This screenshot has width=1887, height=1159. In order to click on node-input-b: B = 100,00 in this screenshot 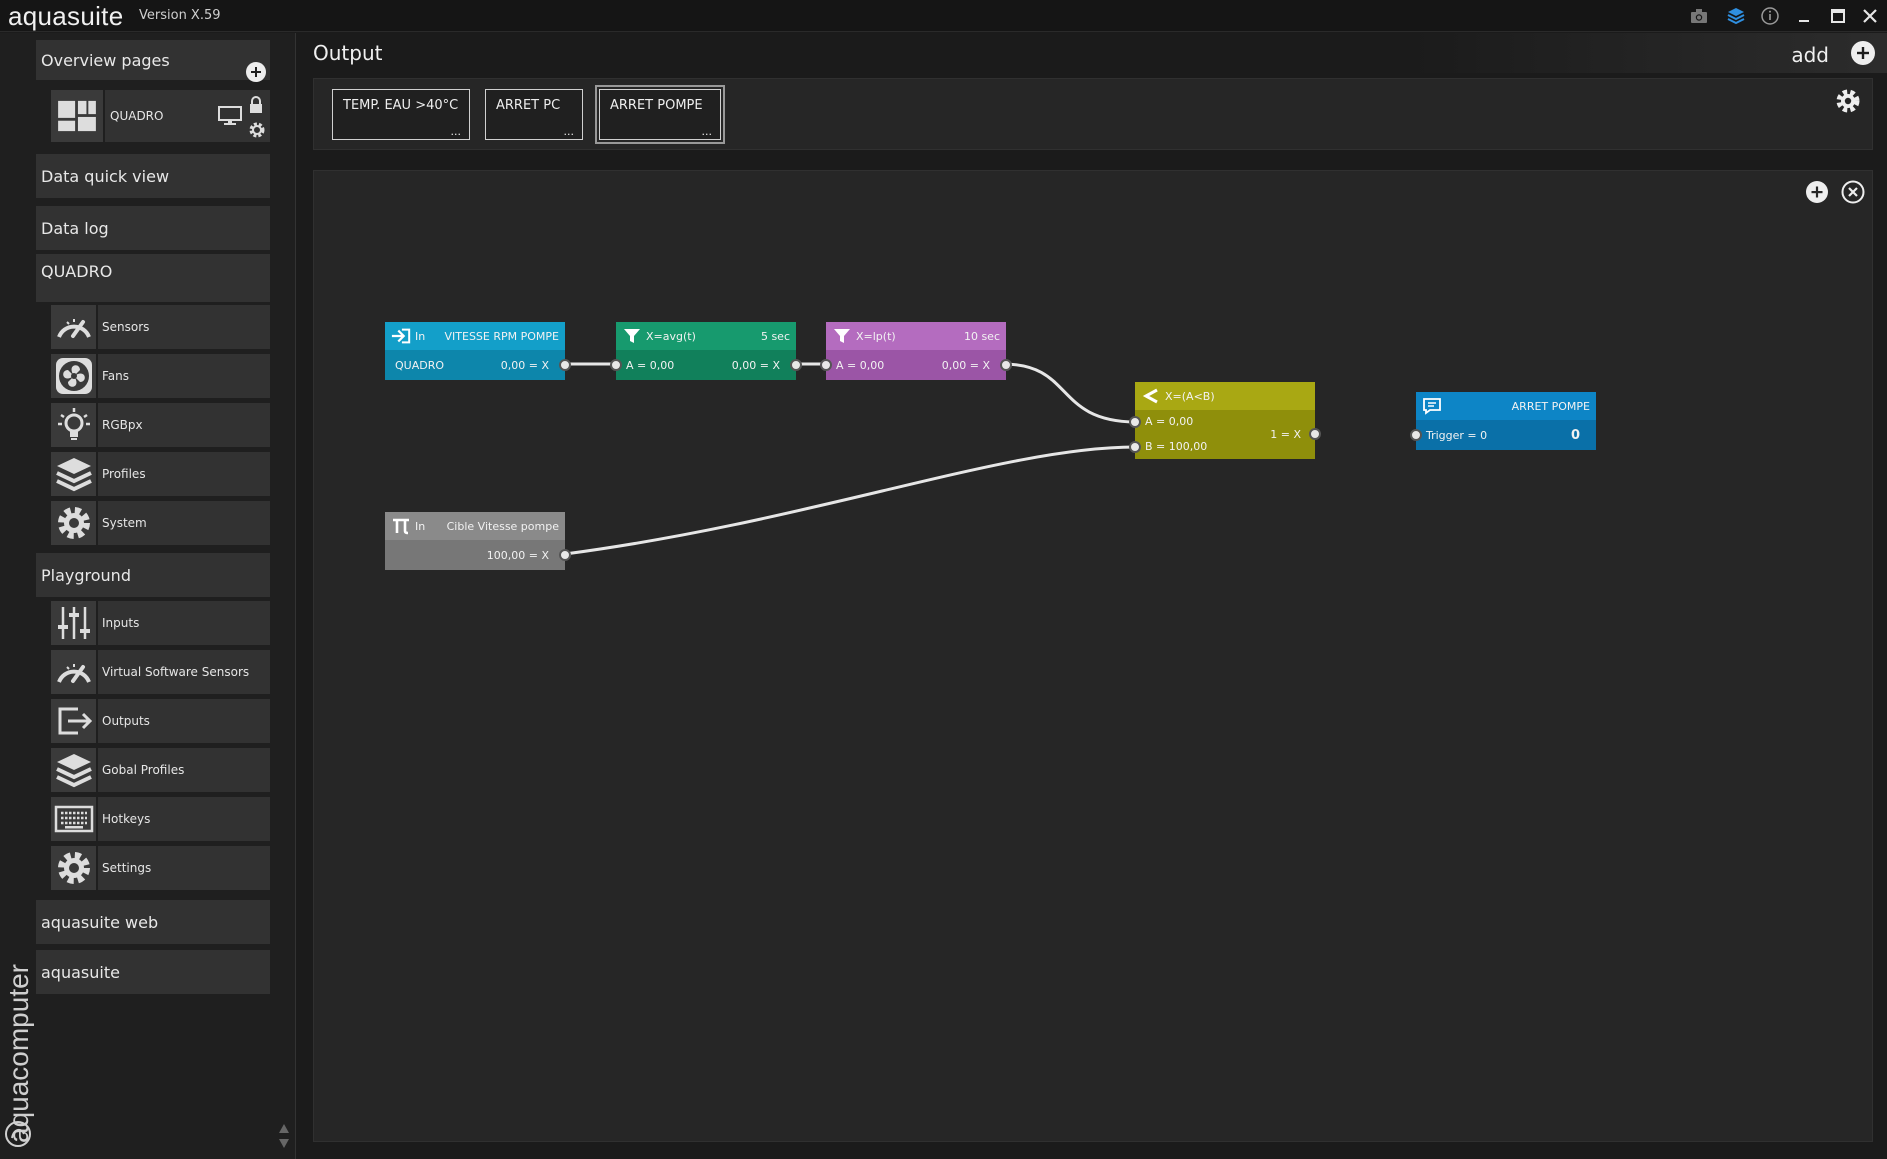, I will do `click(1176, 446)`.